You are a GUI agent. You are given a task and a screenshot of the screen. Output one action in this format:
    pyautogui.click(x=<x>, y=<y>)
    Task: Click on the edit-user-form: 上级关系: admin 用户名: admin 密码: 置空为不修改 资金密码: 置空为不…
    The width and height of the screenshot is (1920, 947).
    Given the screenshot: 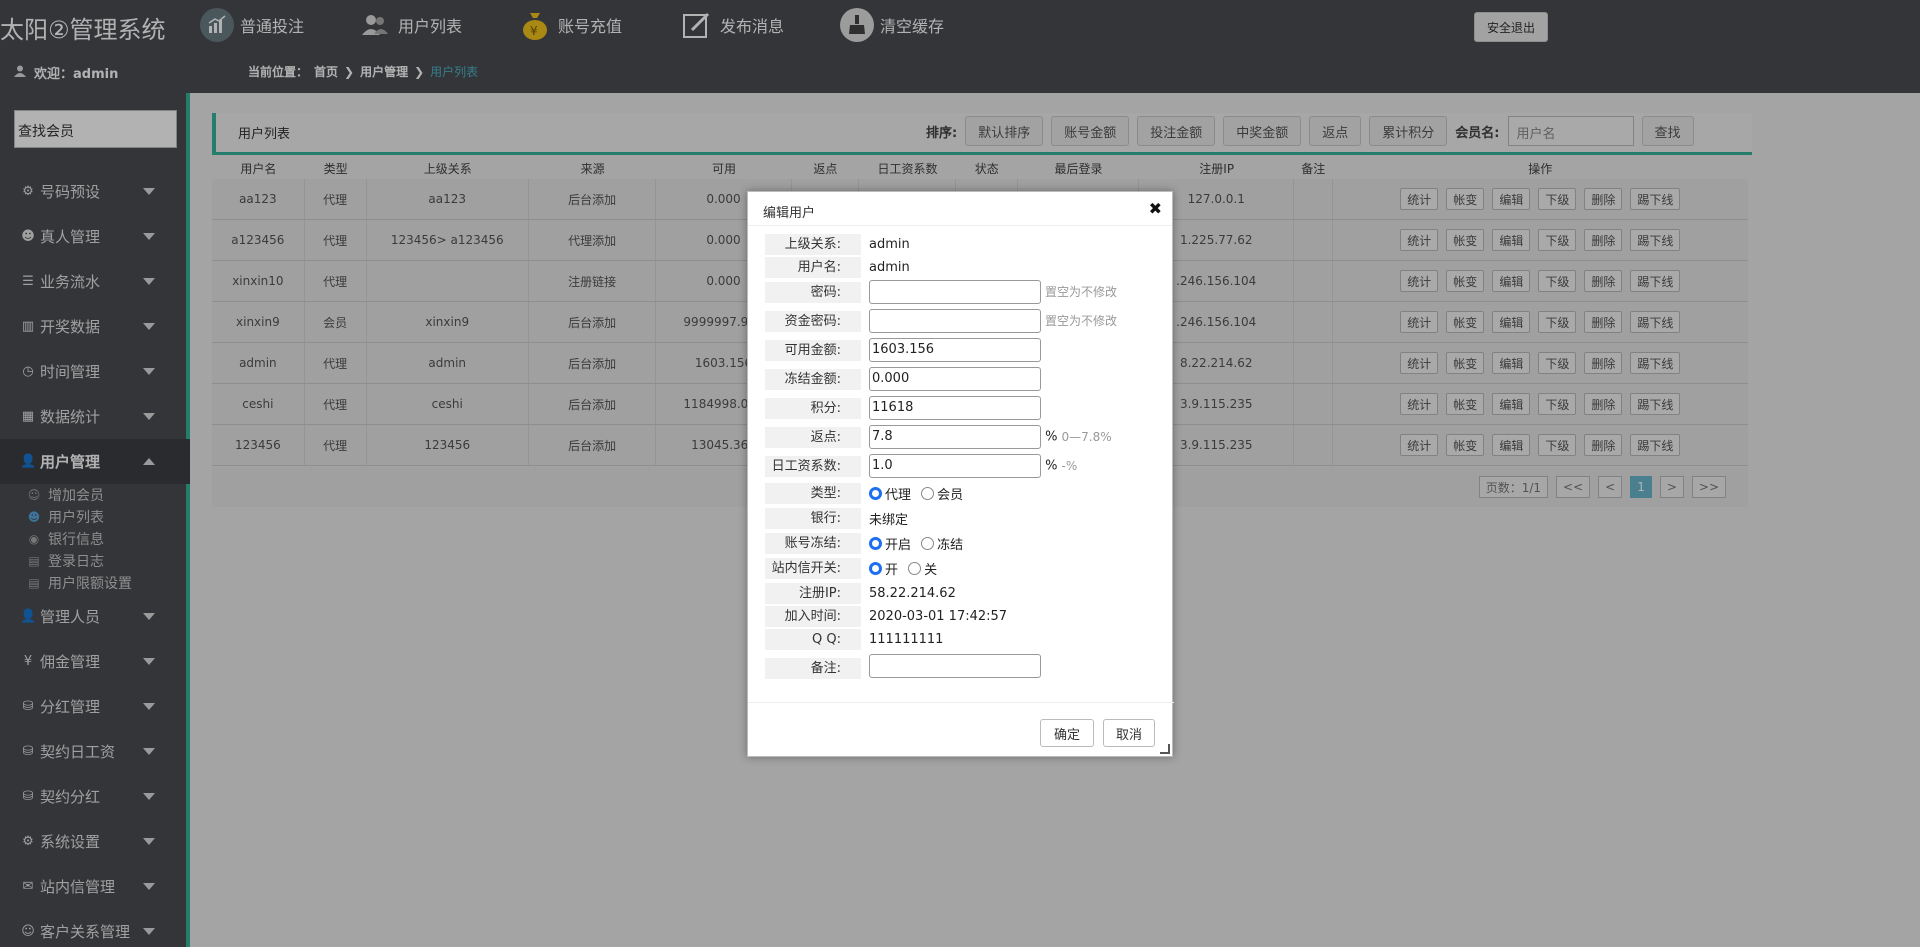 What is the action you would take?
    pyautogui.click(x=962, y=459)
    